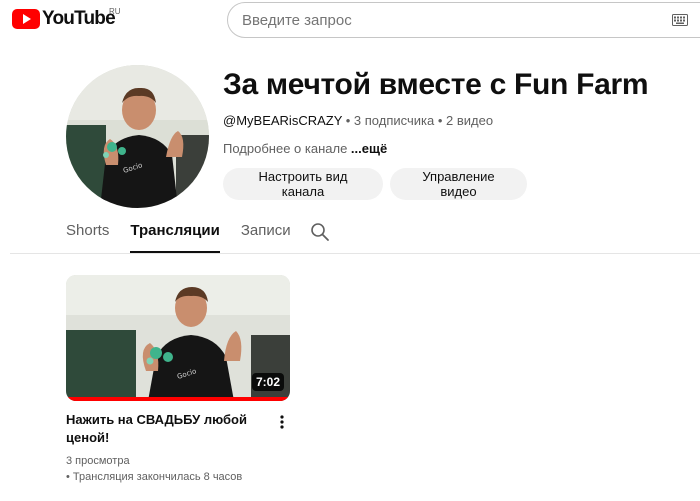  What do you see at coordinates (458, 184) in the screenshot?
I see `manage-videos-button: Управление видео` at bounding box center [458, 184].